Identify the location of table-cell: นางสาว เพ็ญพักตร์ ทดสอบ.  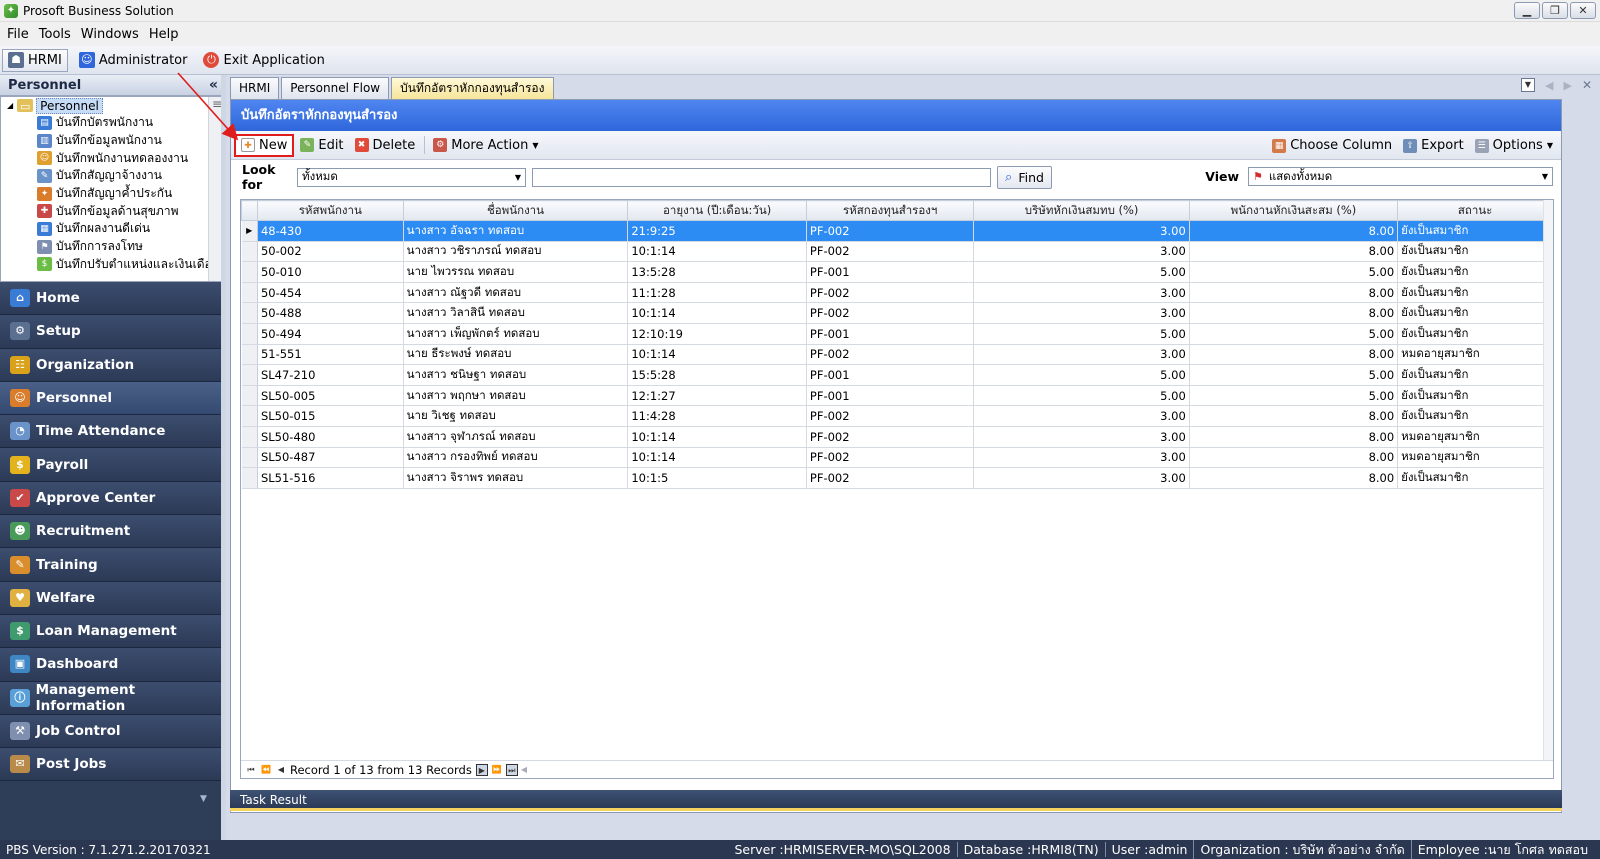
(516, 334).